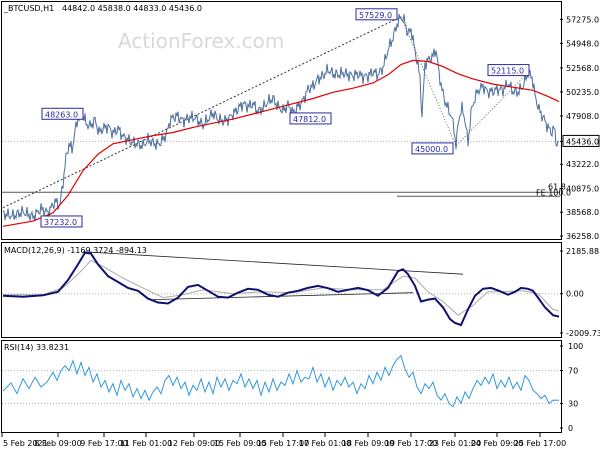  Describe the element at coordinates (582, 116) in the screenshot. I see `price-tick-label: 47908.0` at that location.